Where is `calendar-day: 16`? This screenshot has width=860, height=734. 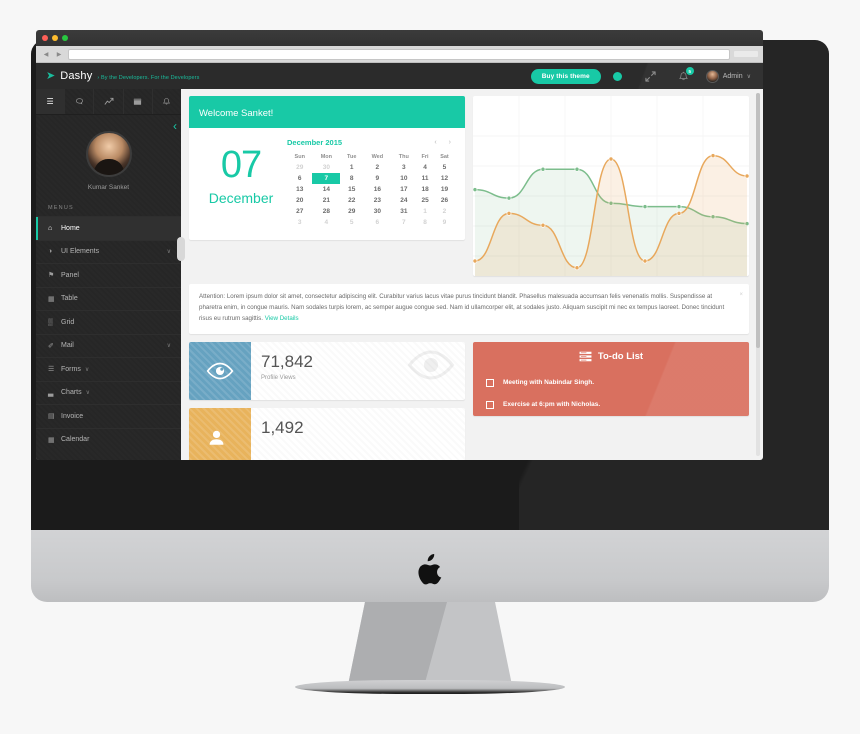 calendar-day: 16 is located at coordinates (377, 189).